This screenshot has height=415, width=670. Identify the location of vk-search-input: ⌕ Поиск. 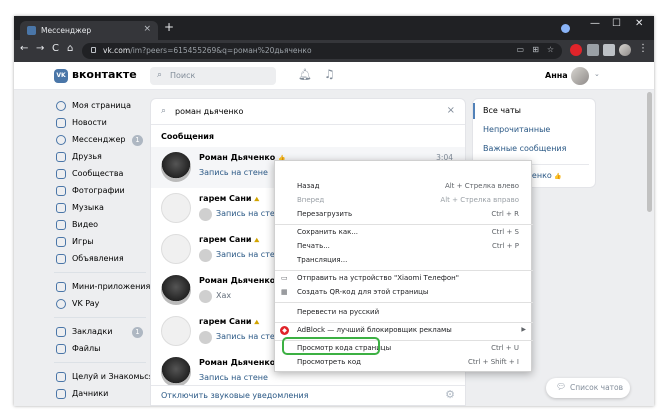
(213, 76).